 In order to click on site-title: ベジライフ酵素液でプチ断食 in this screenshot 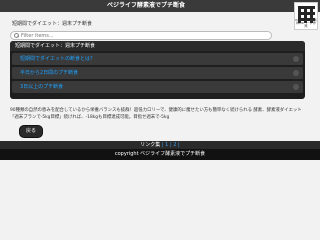, I will do `click(145, 5)`.